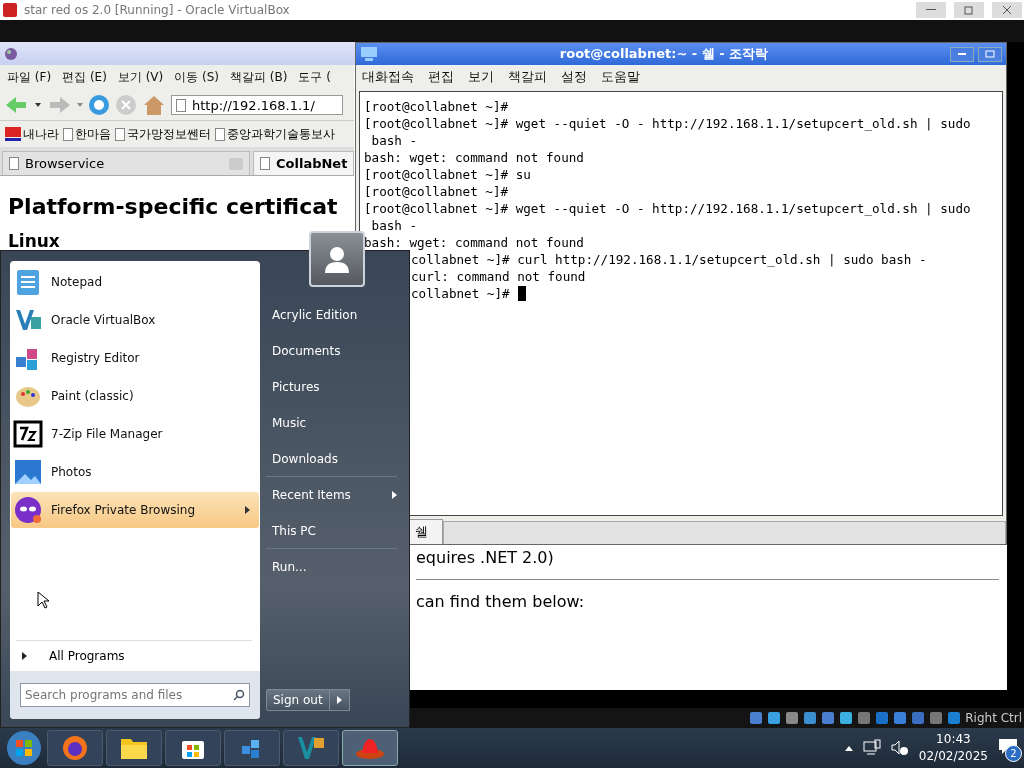 The width and height of the screenshot is (1024, 768). What do you see at coordinates (126, 105) in the screenshot?
I see `stop-icon` at bounding box center [126, 105].